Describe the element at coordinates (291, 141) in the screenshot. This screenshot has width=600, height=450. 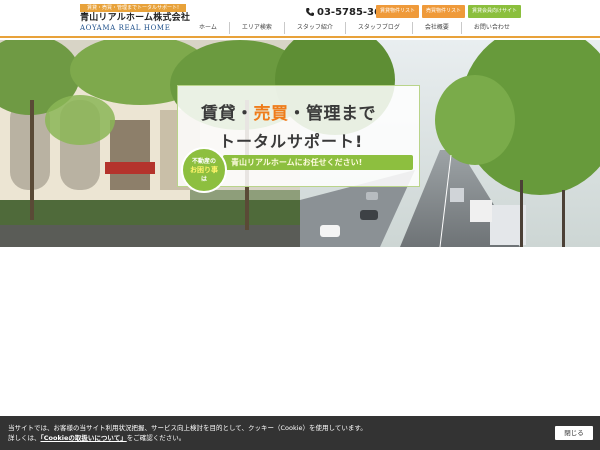
I see `hero-copy-line2: トータルサポート!` at that location.